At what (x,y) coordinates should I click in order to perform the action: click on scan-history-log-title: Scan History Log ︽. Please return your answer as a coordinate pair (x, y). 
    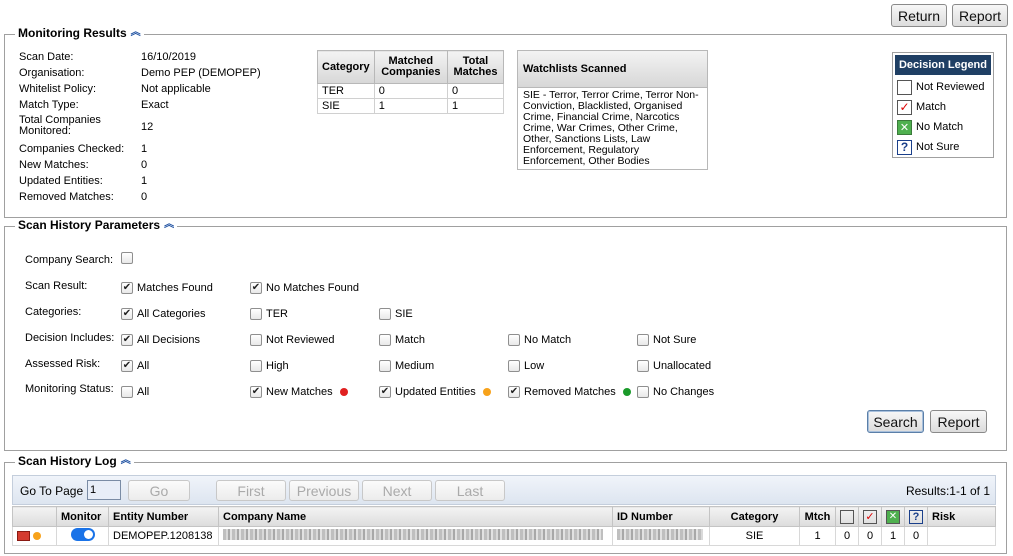
    Looking at the image, I should click on (74, 461).